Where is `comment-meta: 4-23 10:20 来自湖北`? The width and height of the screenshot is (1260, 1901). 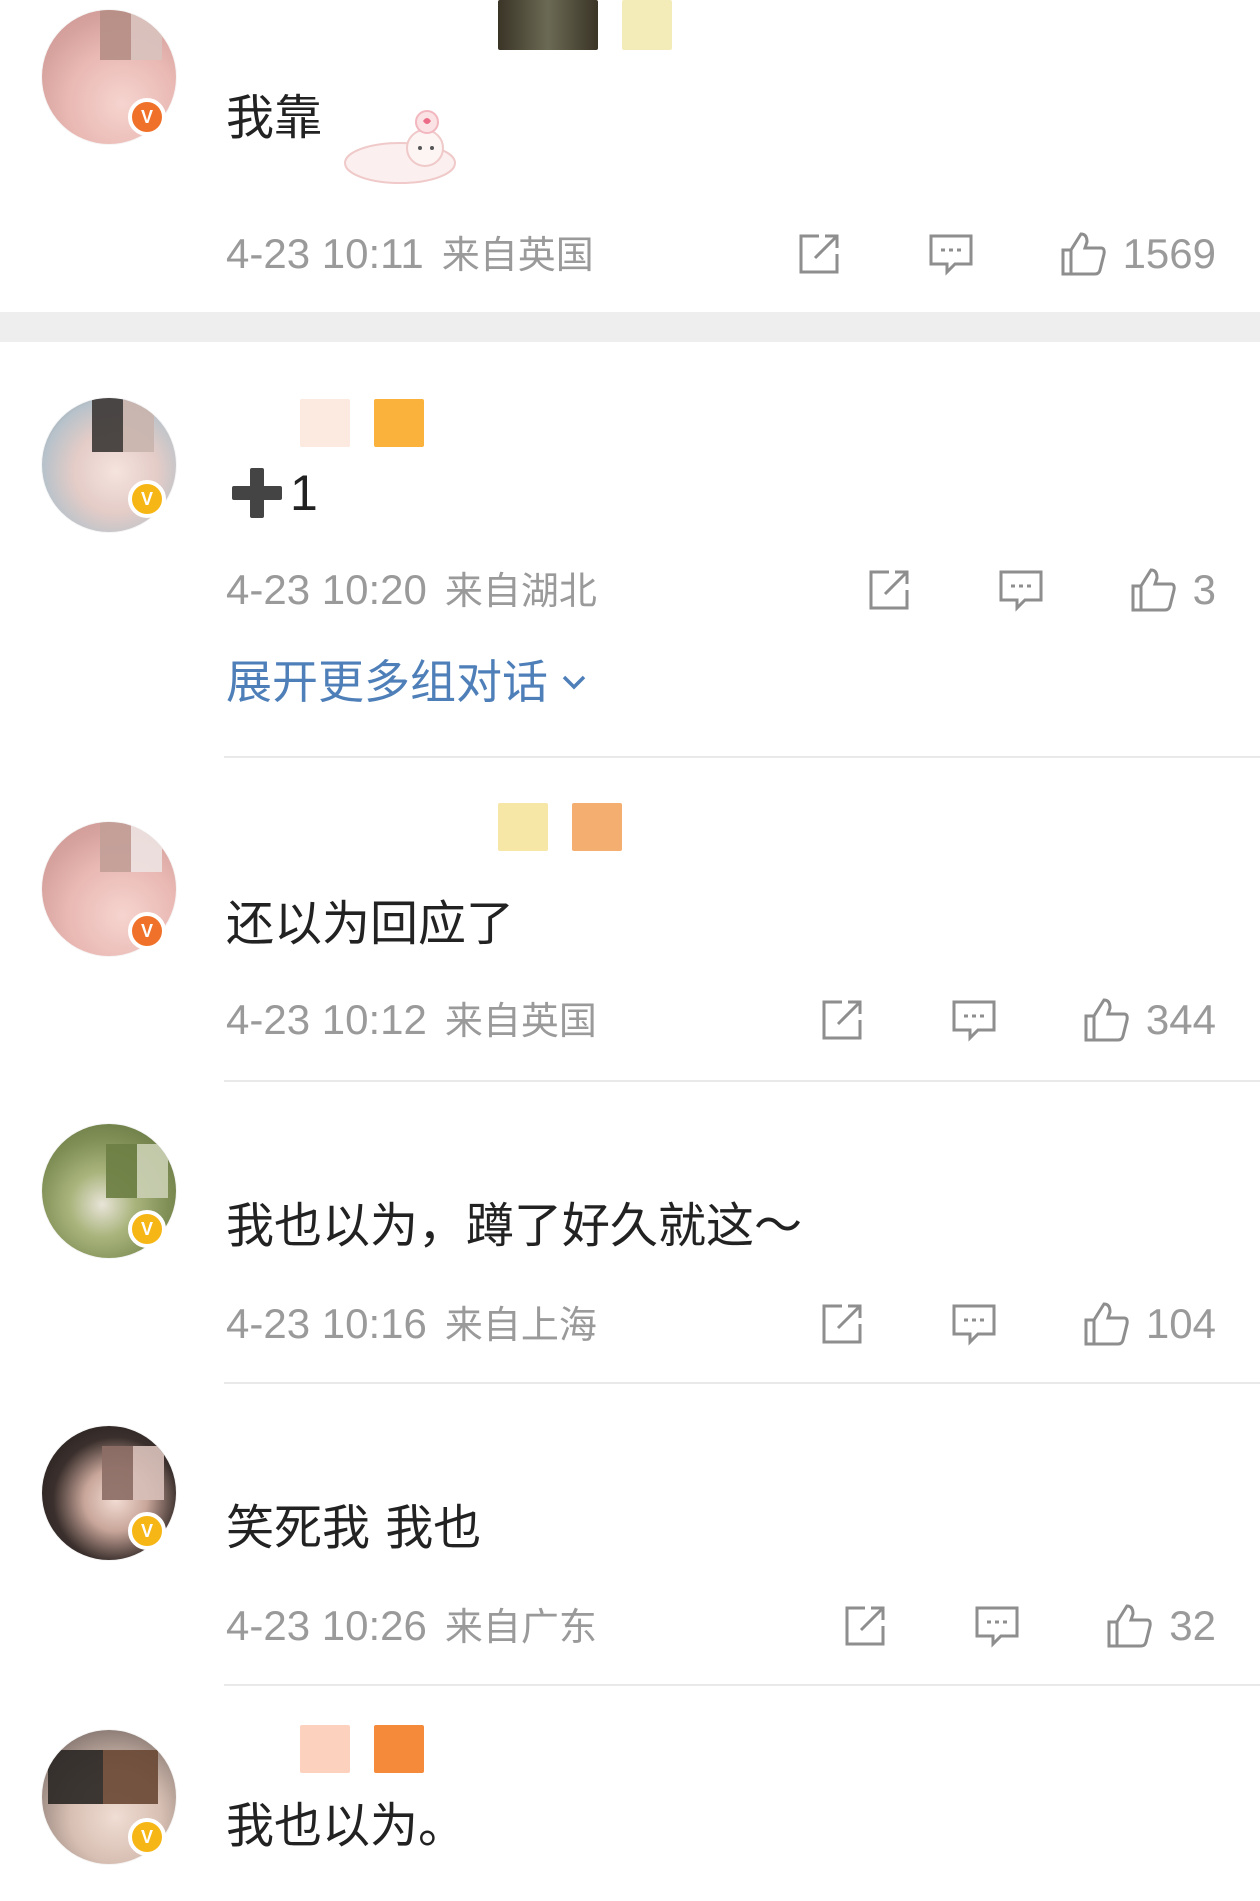 comment-meta: 4-23 10:20 来自湖北 is located at coordinates (411, 590).